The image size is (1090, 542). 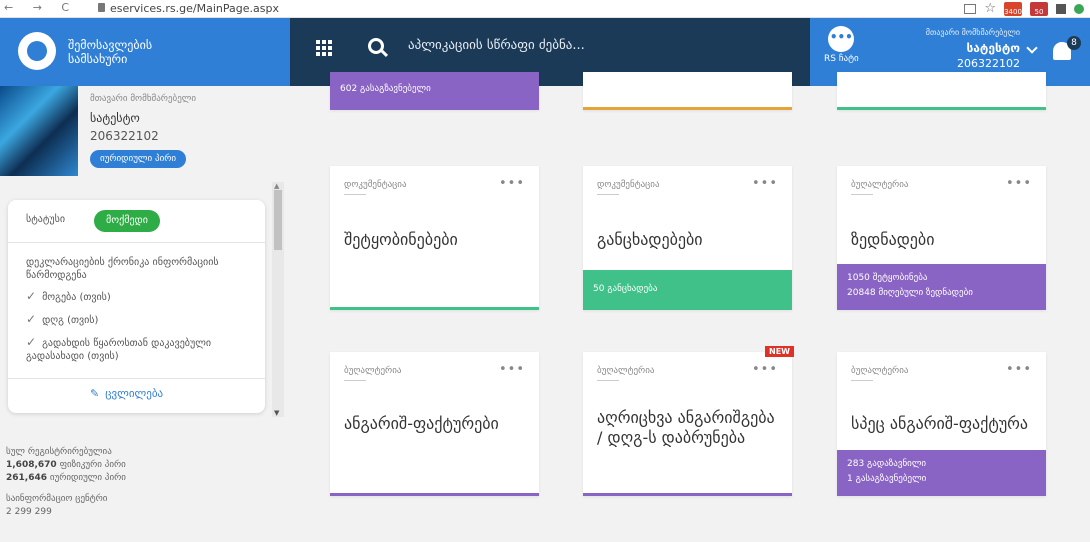 What do you see at coordinates (687, 290) in the screenshot?
I see `tile-band: 50 განცხადება` at bounding box center [687, 290].